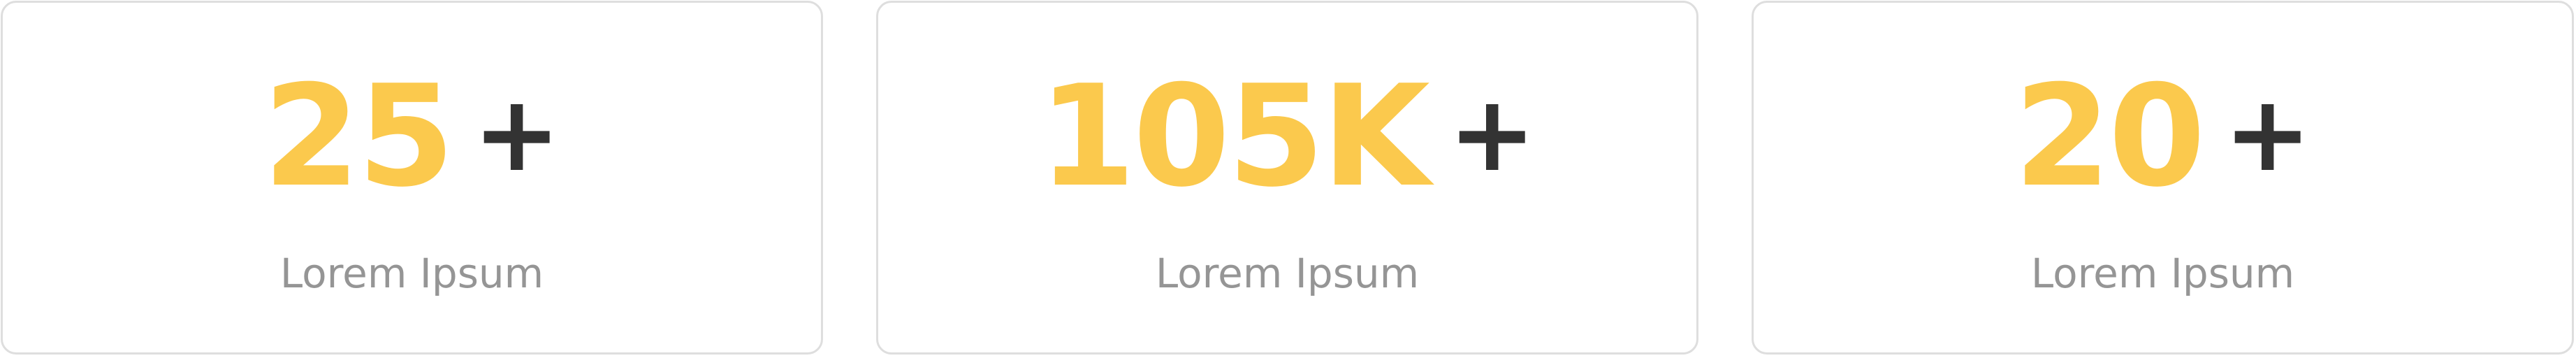 The image size is (2576, 358). I want to click on stat-figure: 20 +, so click(2163, 137).